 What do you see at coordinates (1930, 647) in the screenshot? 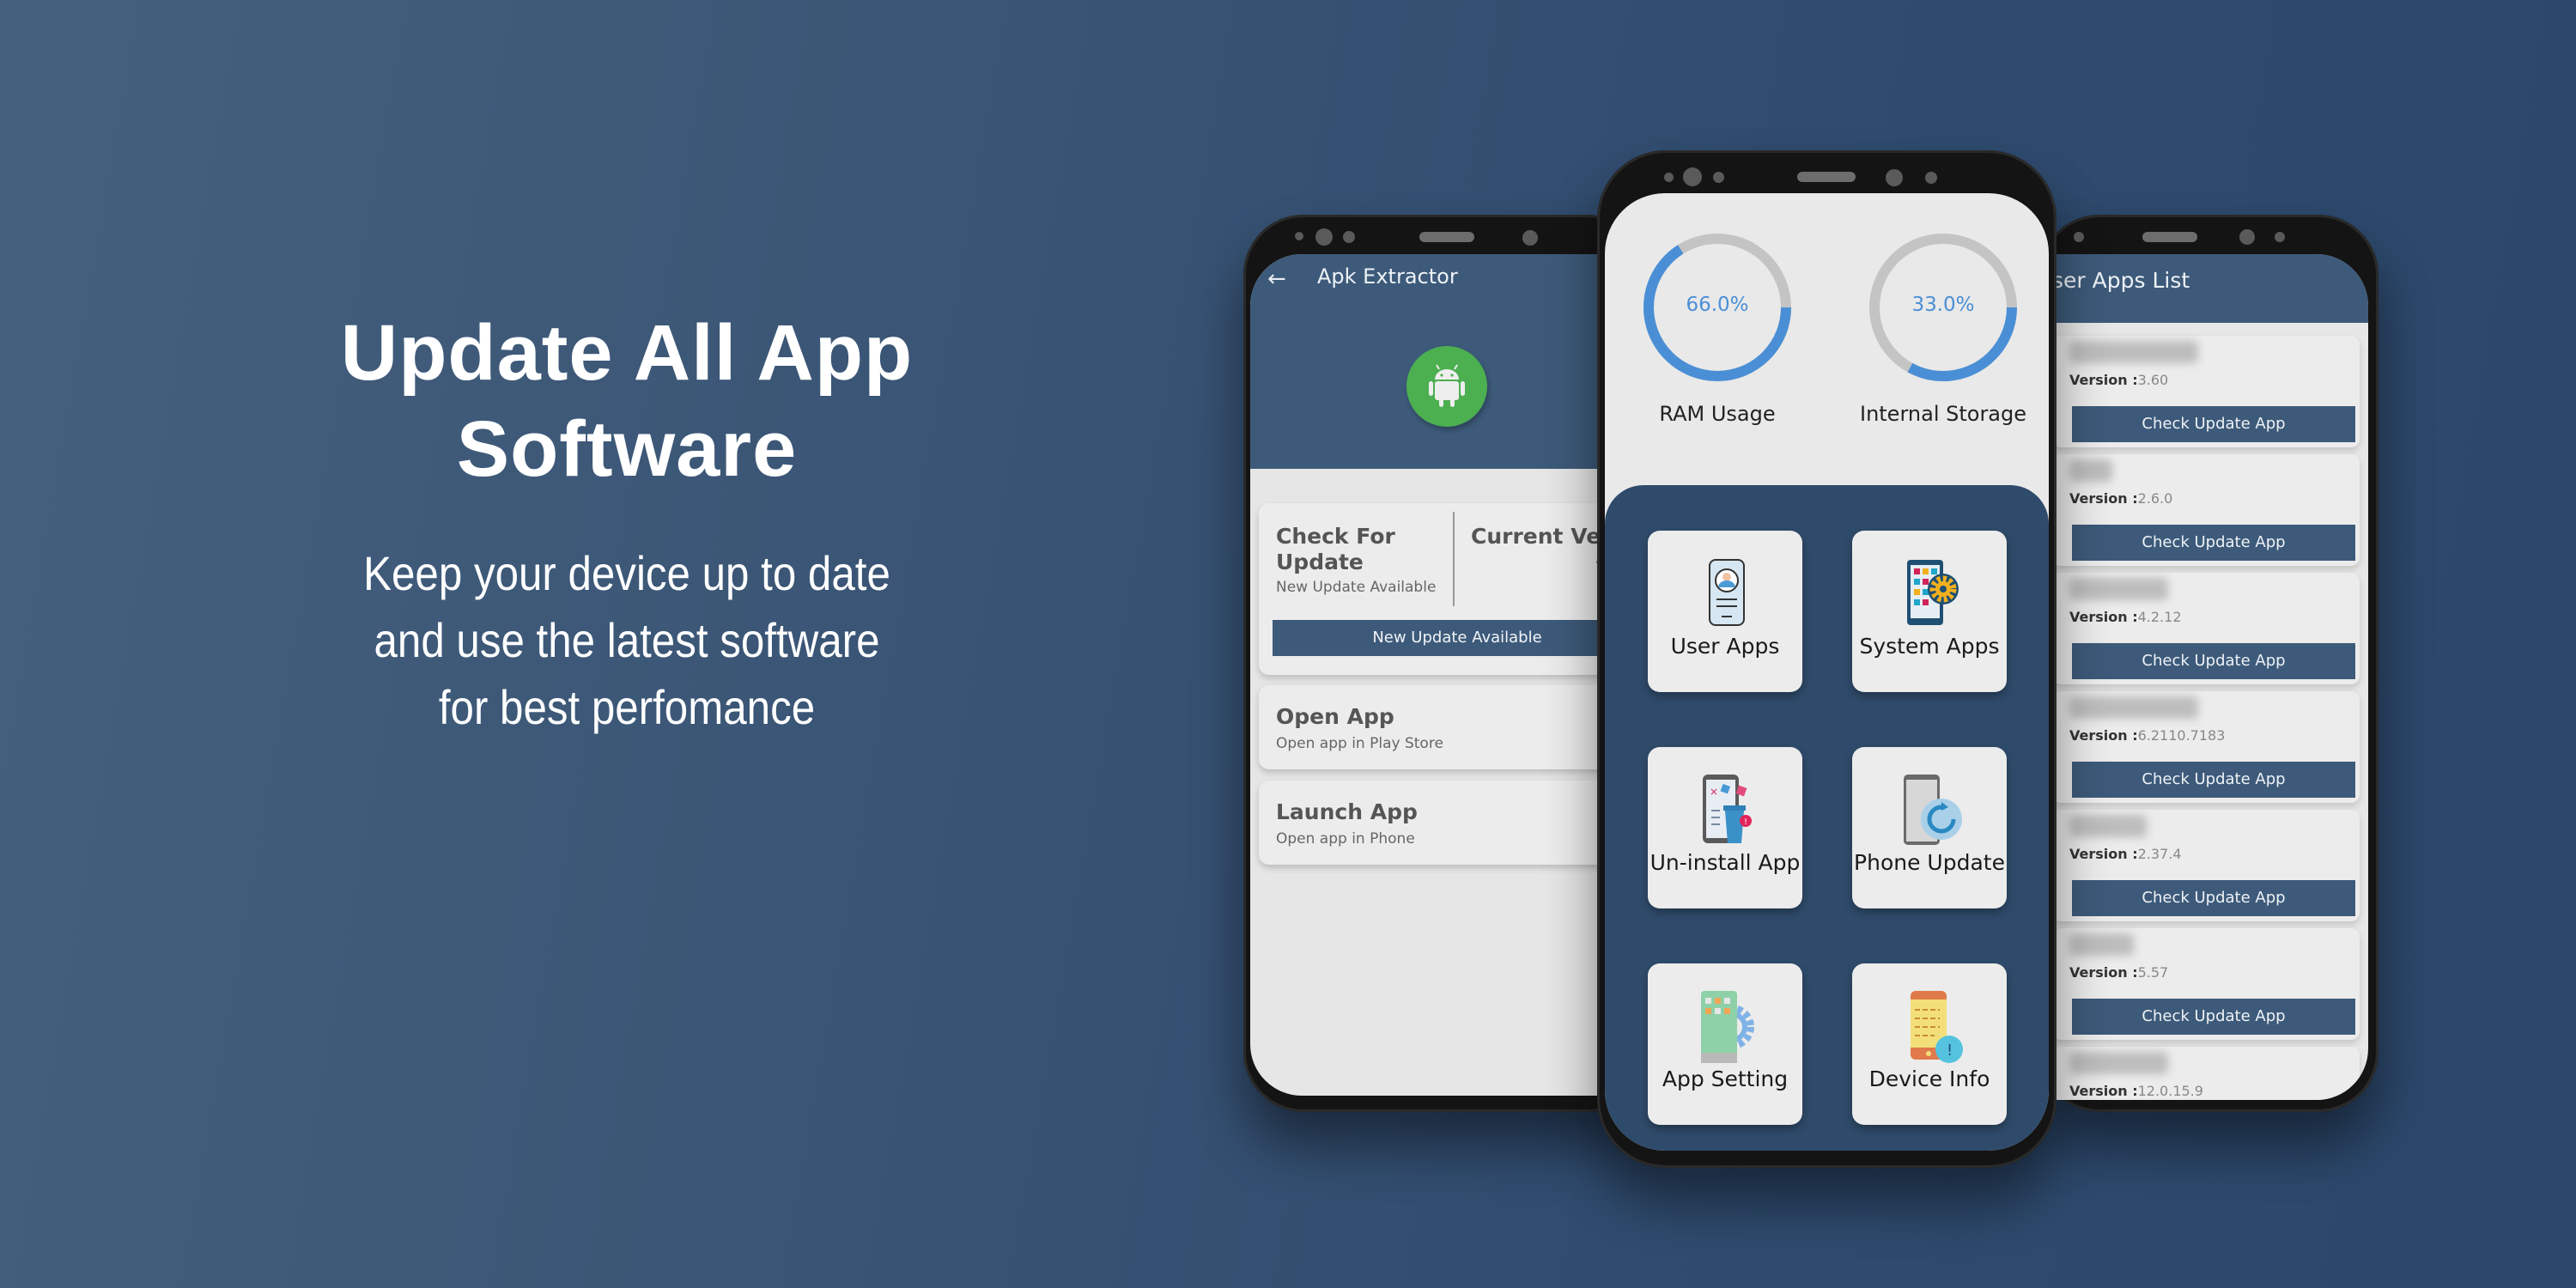
I see `tile-label: System Apps` at bounding box center [1930, 647].